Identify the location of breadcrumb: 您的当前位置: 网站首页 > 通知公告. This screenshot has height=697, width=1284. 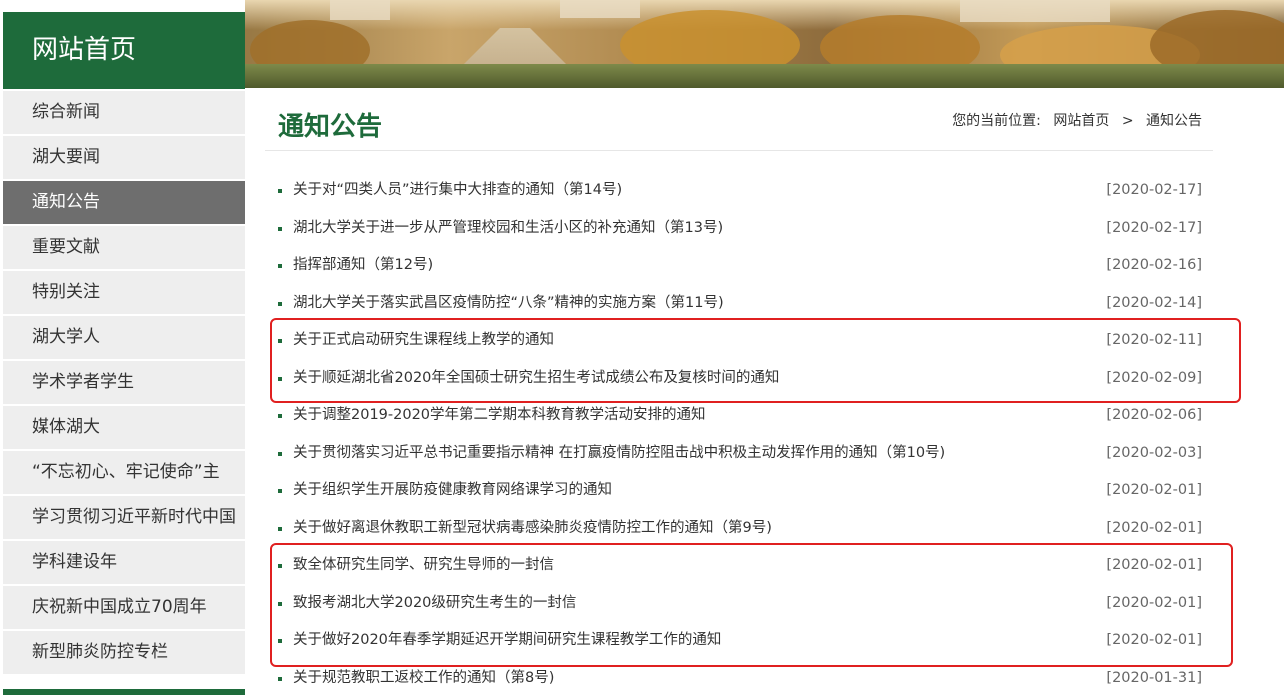
(1077, 120).